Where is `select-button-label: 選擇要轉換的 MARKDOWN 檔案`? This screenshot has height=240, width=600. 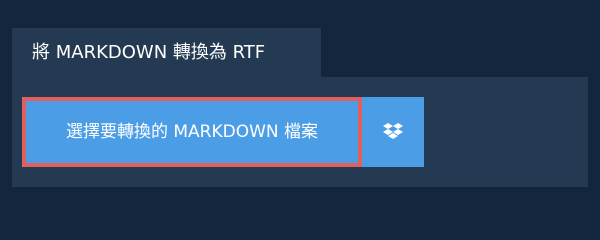 select-button-label: 選擇要轉換的 MARKDOWN 檔案 is located at coordinates (192, 132).